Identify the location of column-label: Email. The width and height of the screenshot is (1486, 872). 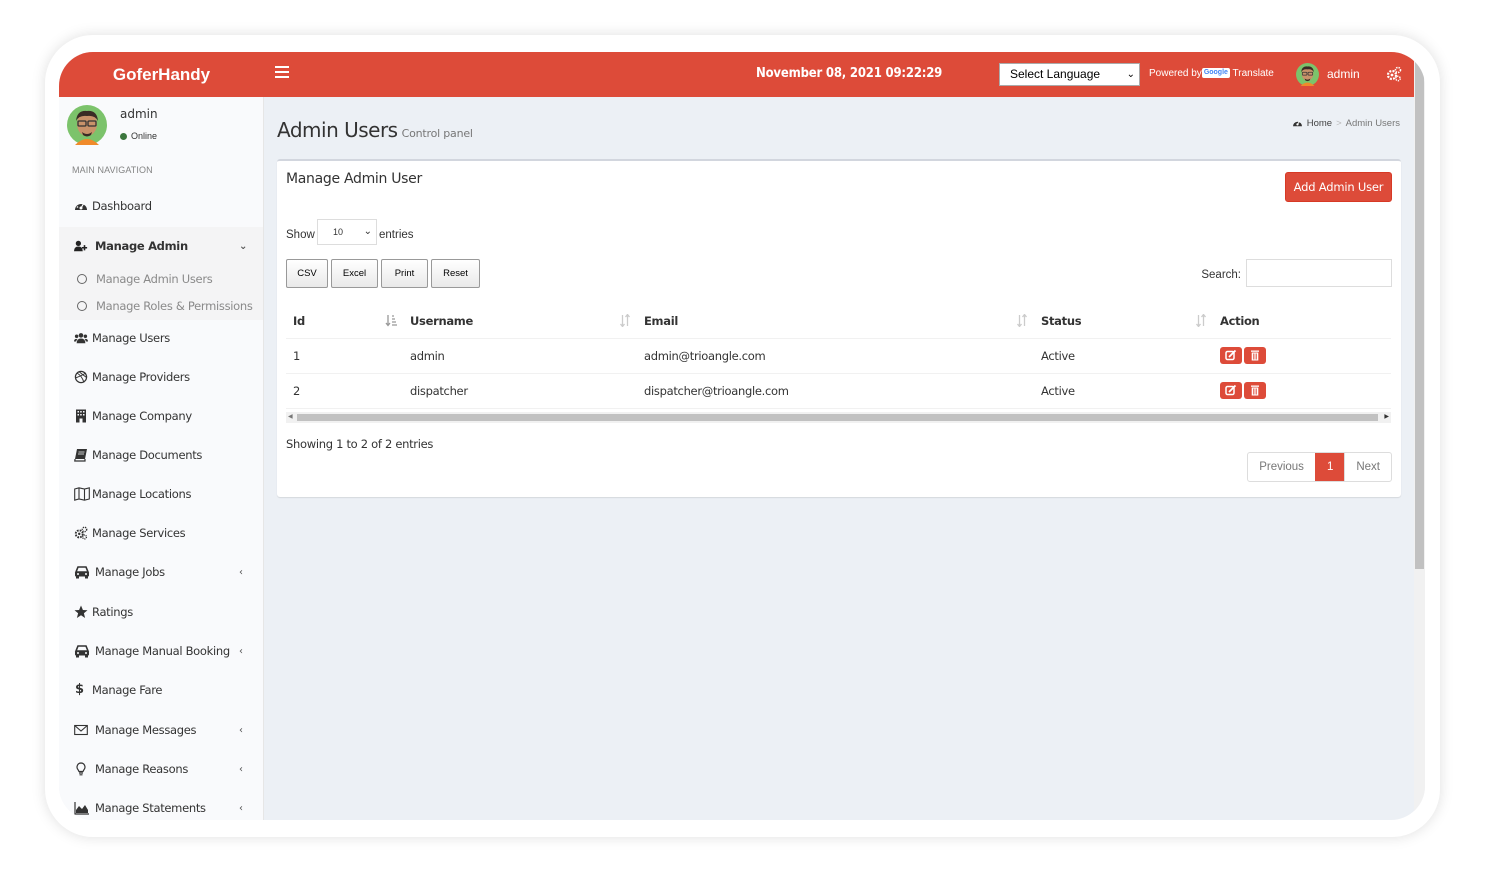
(661, 320).